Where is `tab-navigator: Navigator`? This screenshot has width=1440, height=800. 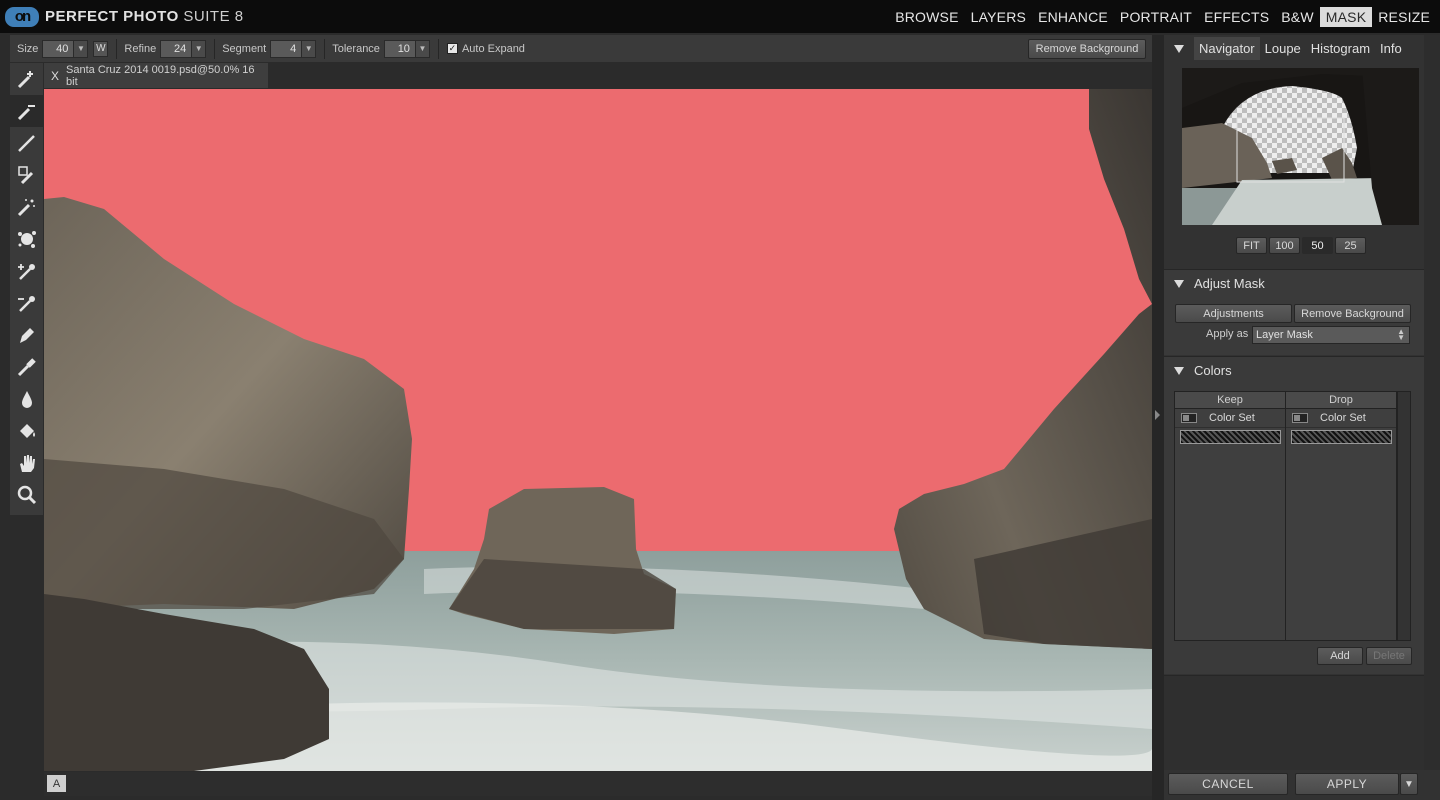 tab-navigator: Navigator is located at coordinates (1227, 48).